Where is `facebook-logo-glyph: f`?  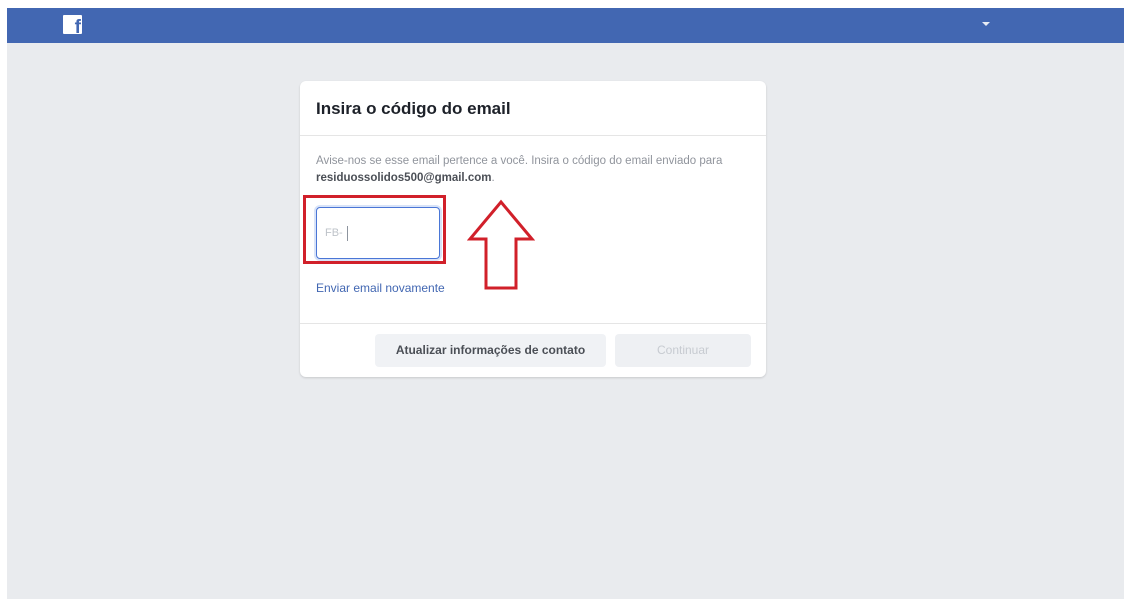 facebook-logo-glyph: f is located at coordinates (77, 25).